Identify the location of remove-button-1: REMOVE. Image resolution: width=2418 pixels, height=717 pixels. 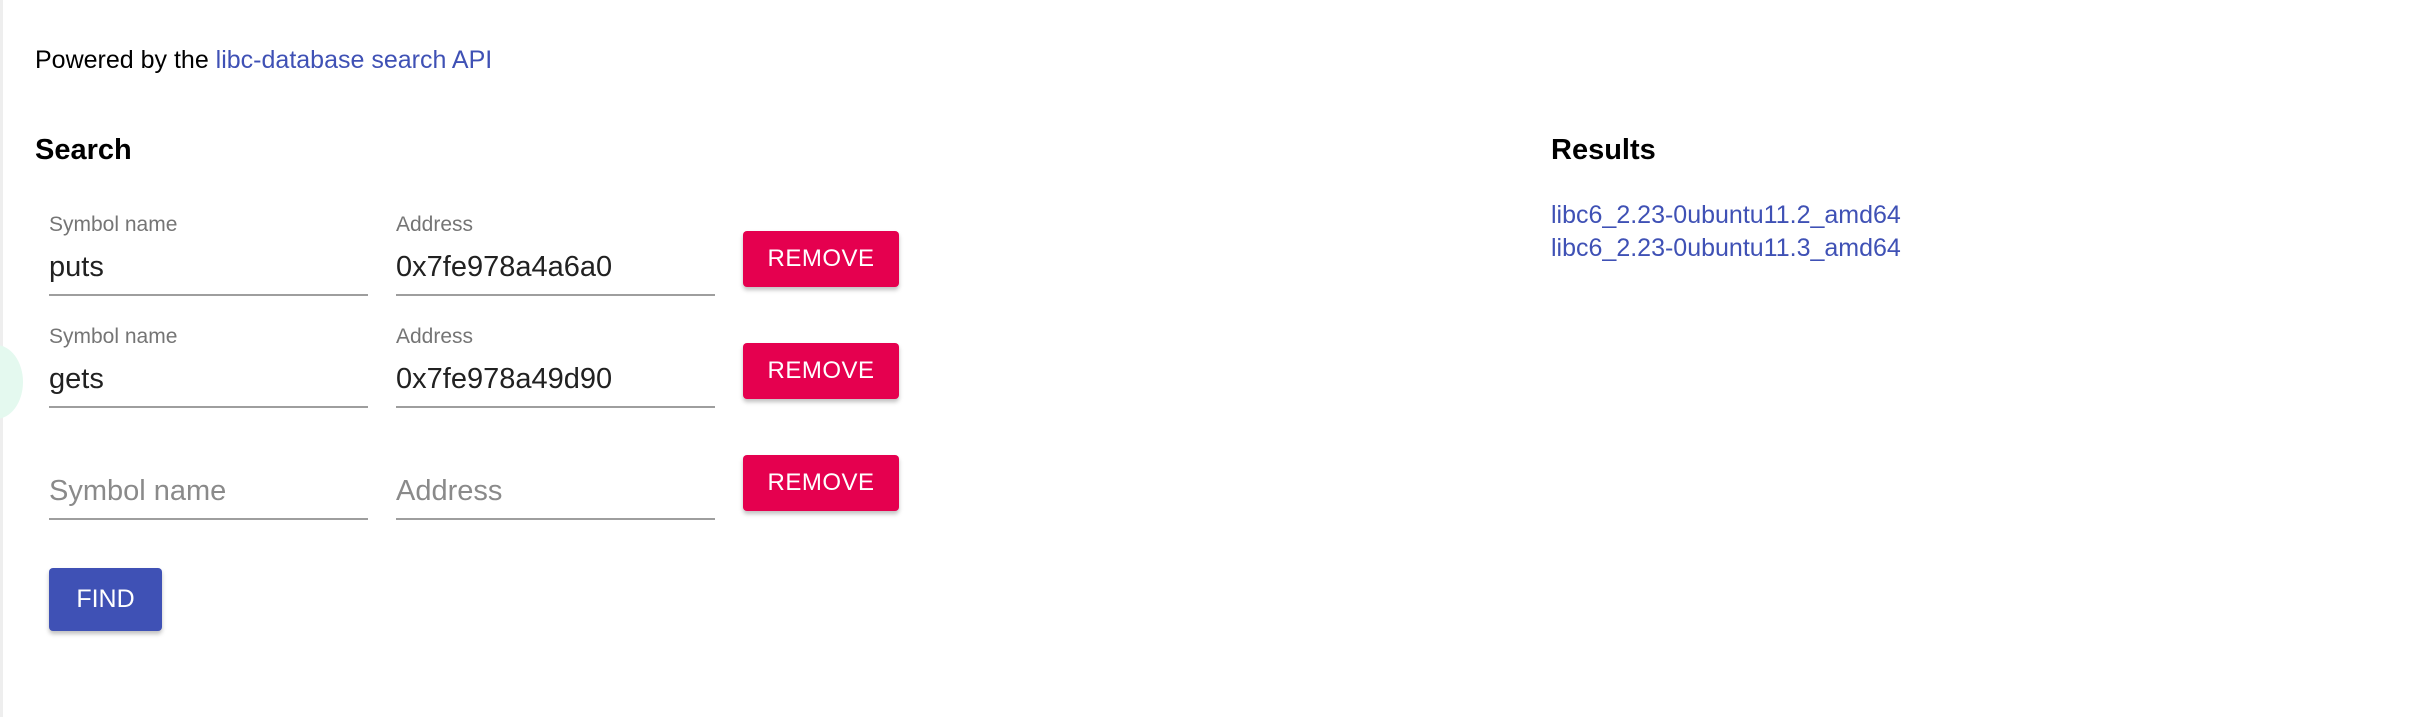
(821, 259).